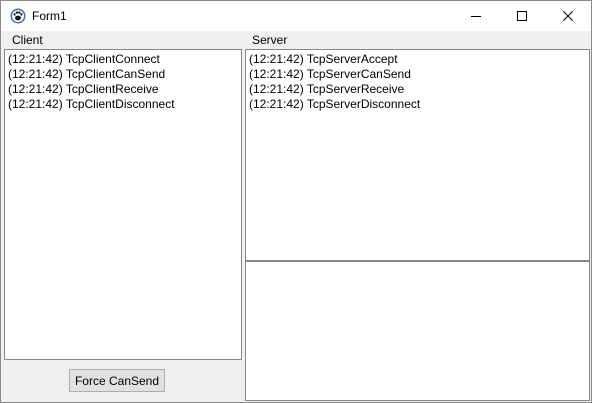 The image size is (592, 403). Describe the element at coordinates (123, 104) in the screenshot. I see `list-item: (12:21:42) TcpClientDisconnect` at that location.